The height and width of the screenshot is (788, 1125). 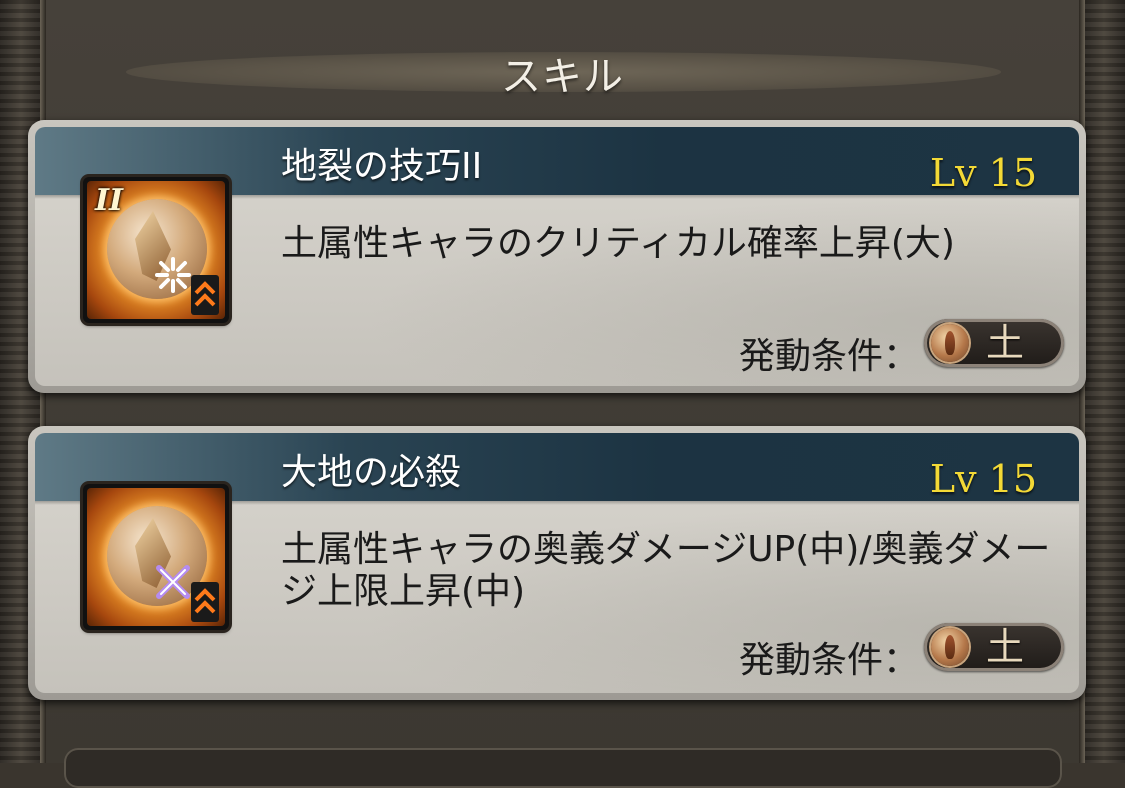 I want to click on skill-rank-numeral: II, so click(x=109, y=200).